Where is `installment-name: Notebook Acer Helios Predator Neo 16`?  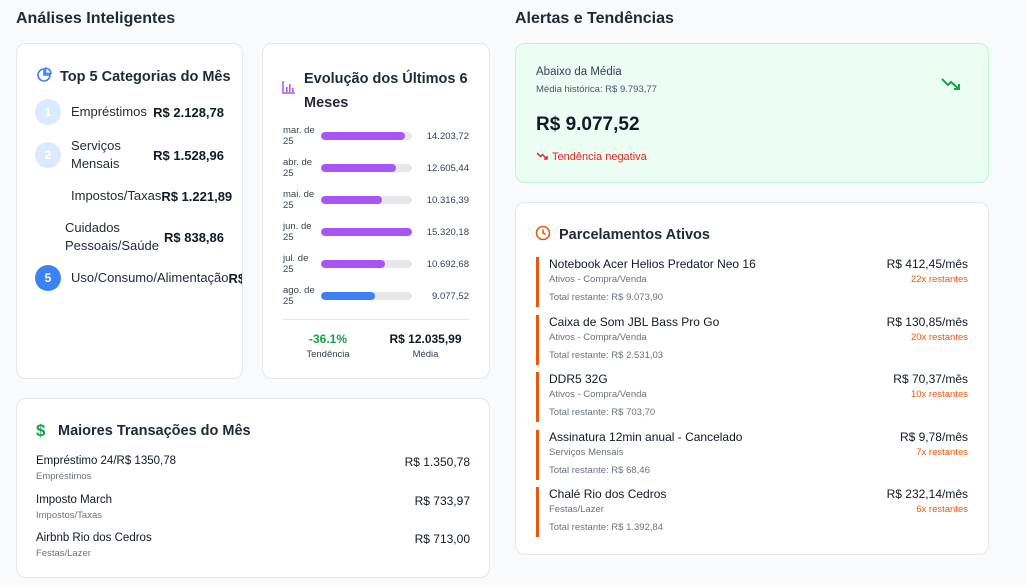
installment-name: Notebook Acer Helios Predator Neo 16 is located at coordinates (652, 264).